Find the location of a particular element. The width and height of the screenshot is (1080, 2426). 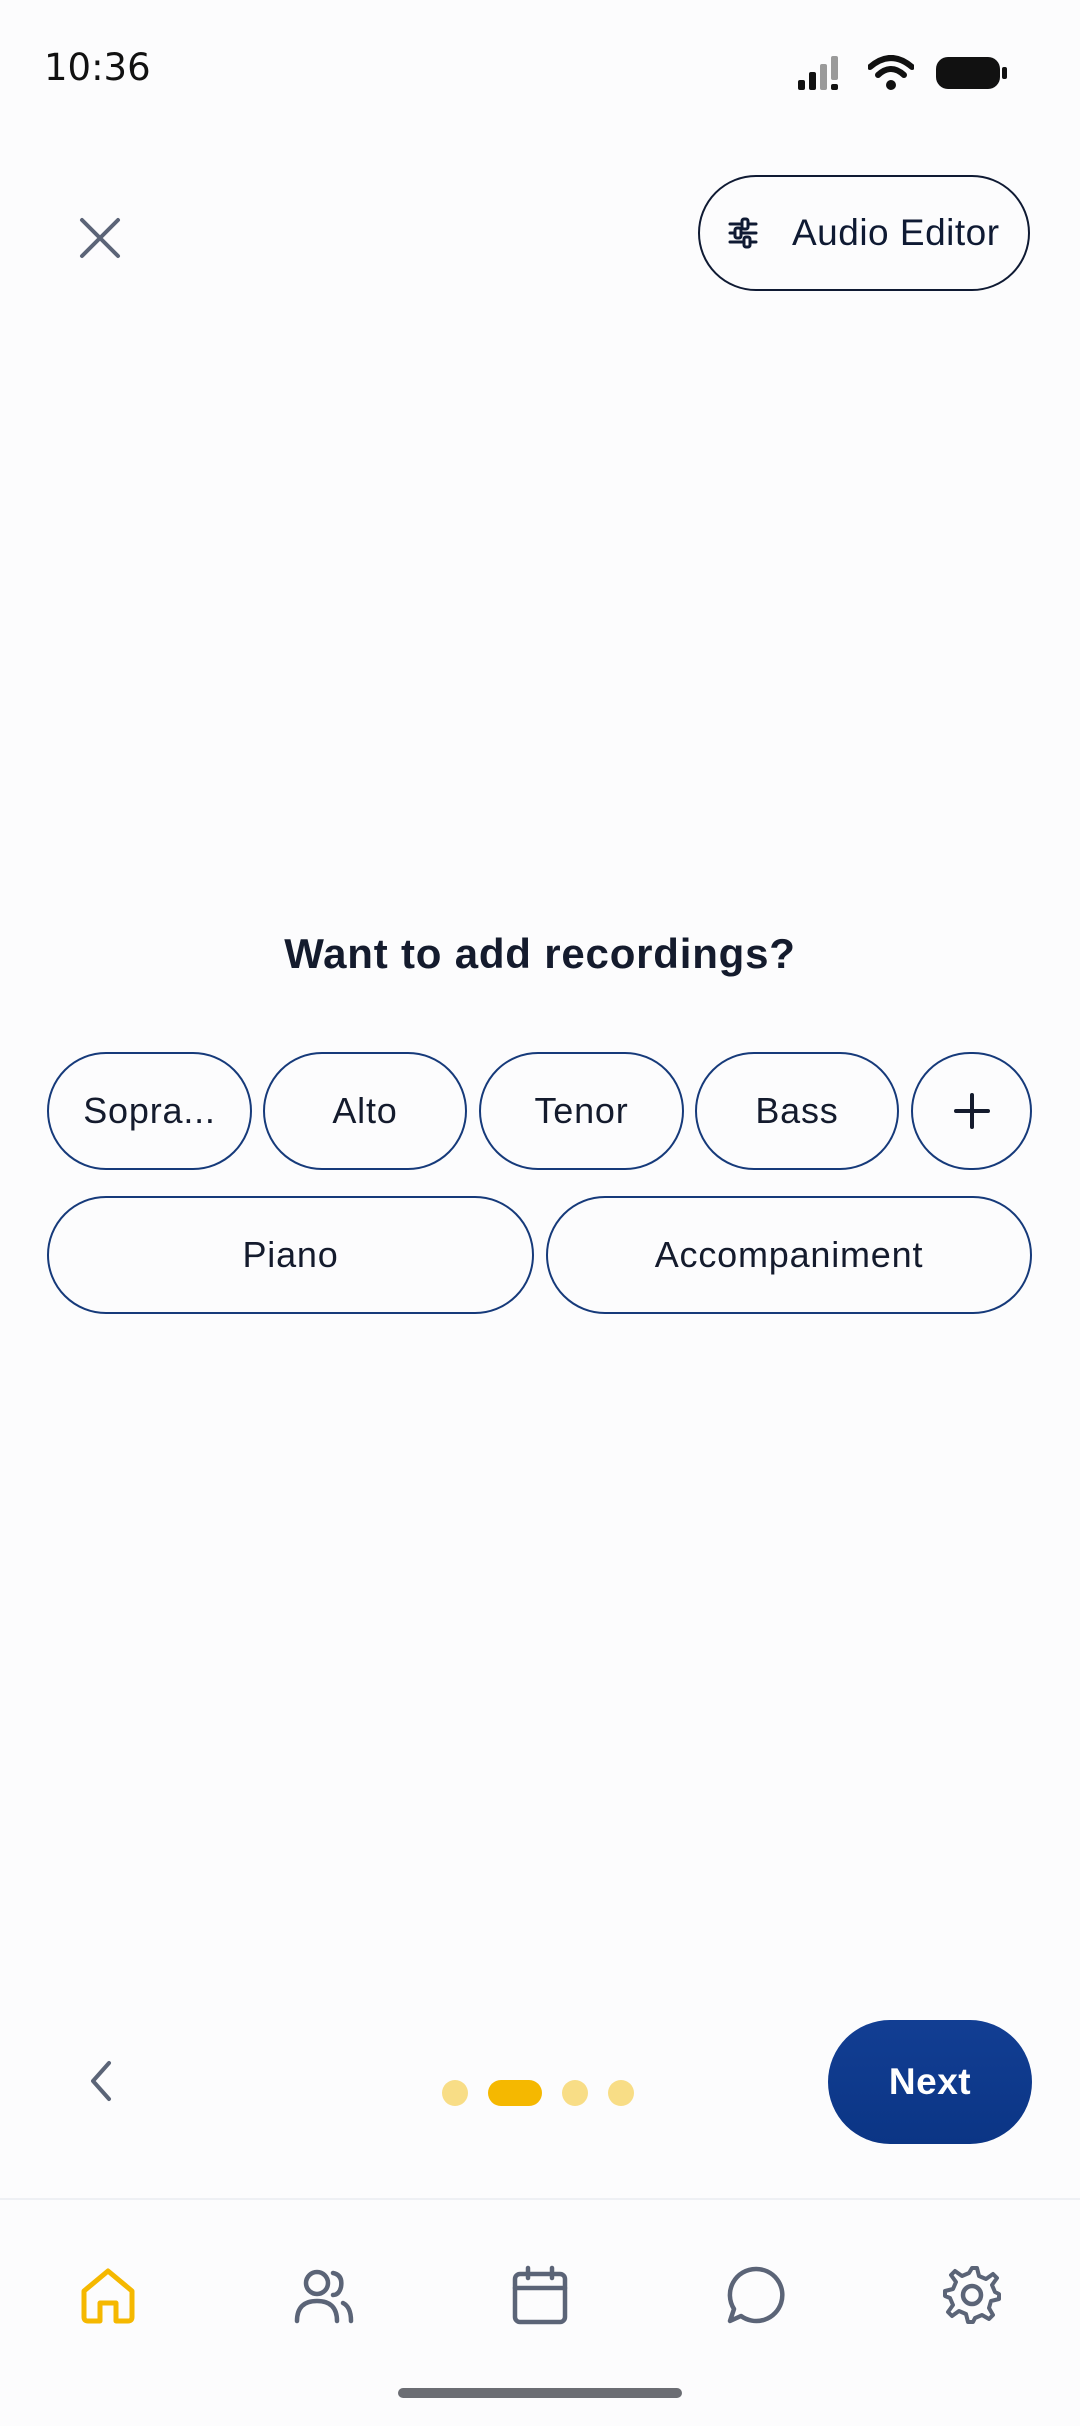

chip-bass: Bass is located at coordinates (797, 1111).